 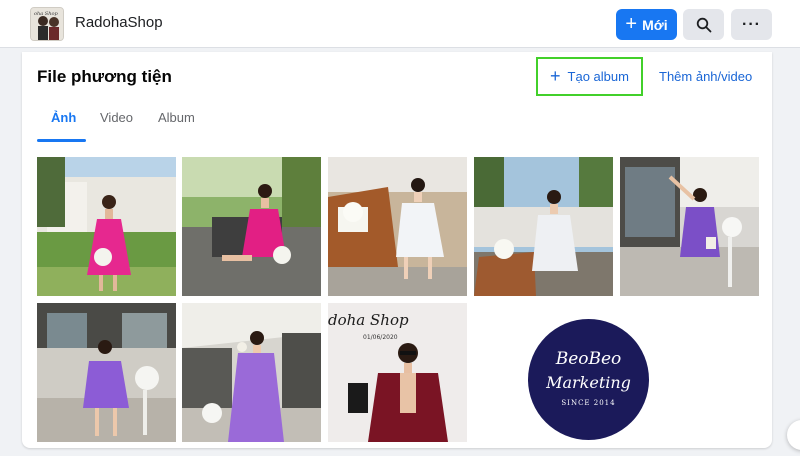 I want to click on photo-date: 01/06/2020, so click(x=380, y=337).